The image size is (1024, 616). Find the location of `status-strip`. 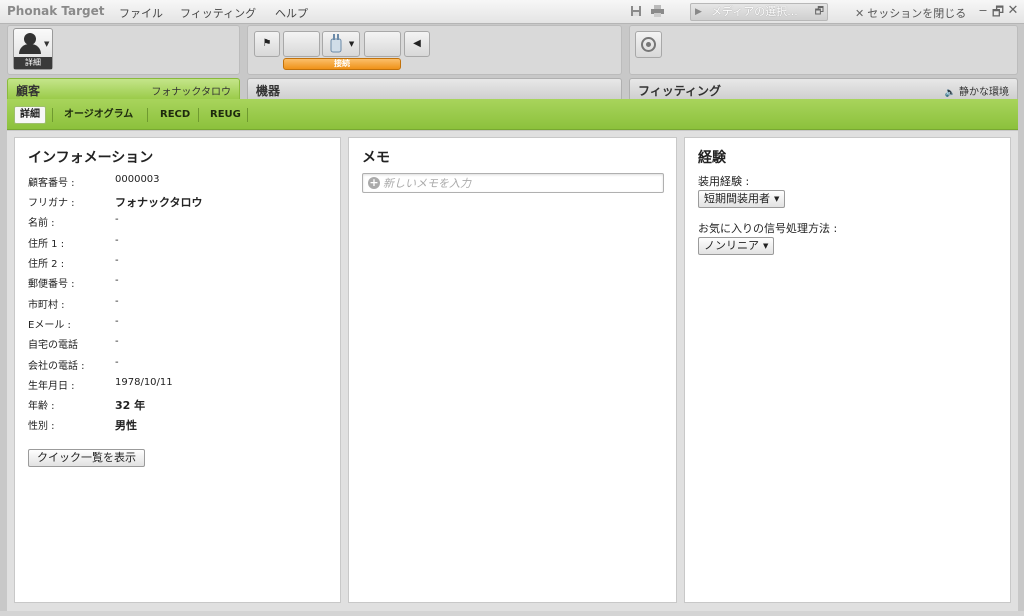

status-strip is located at coordinates (512, 613).